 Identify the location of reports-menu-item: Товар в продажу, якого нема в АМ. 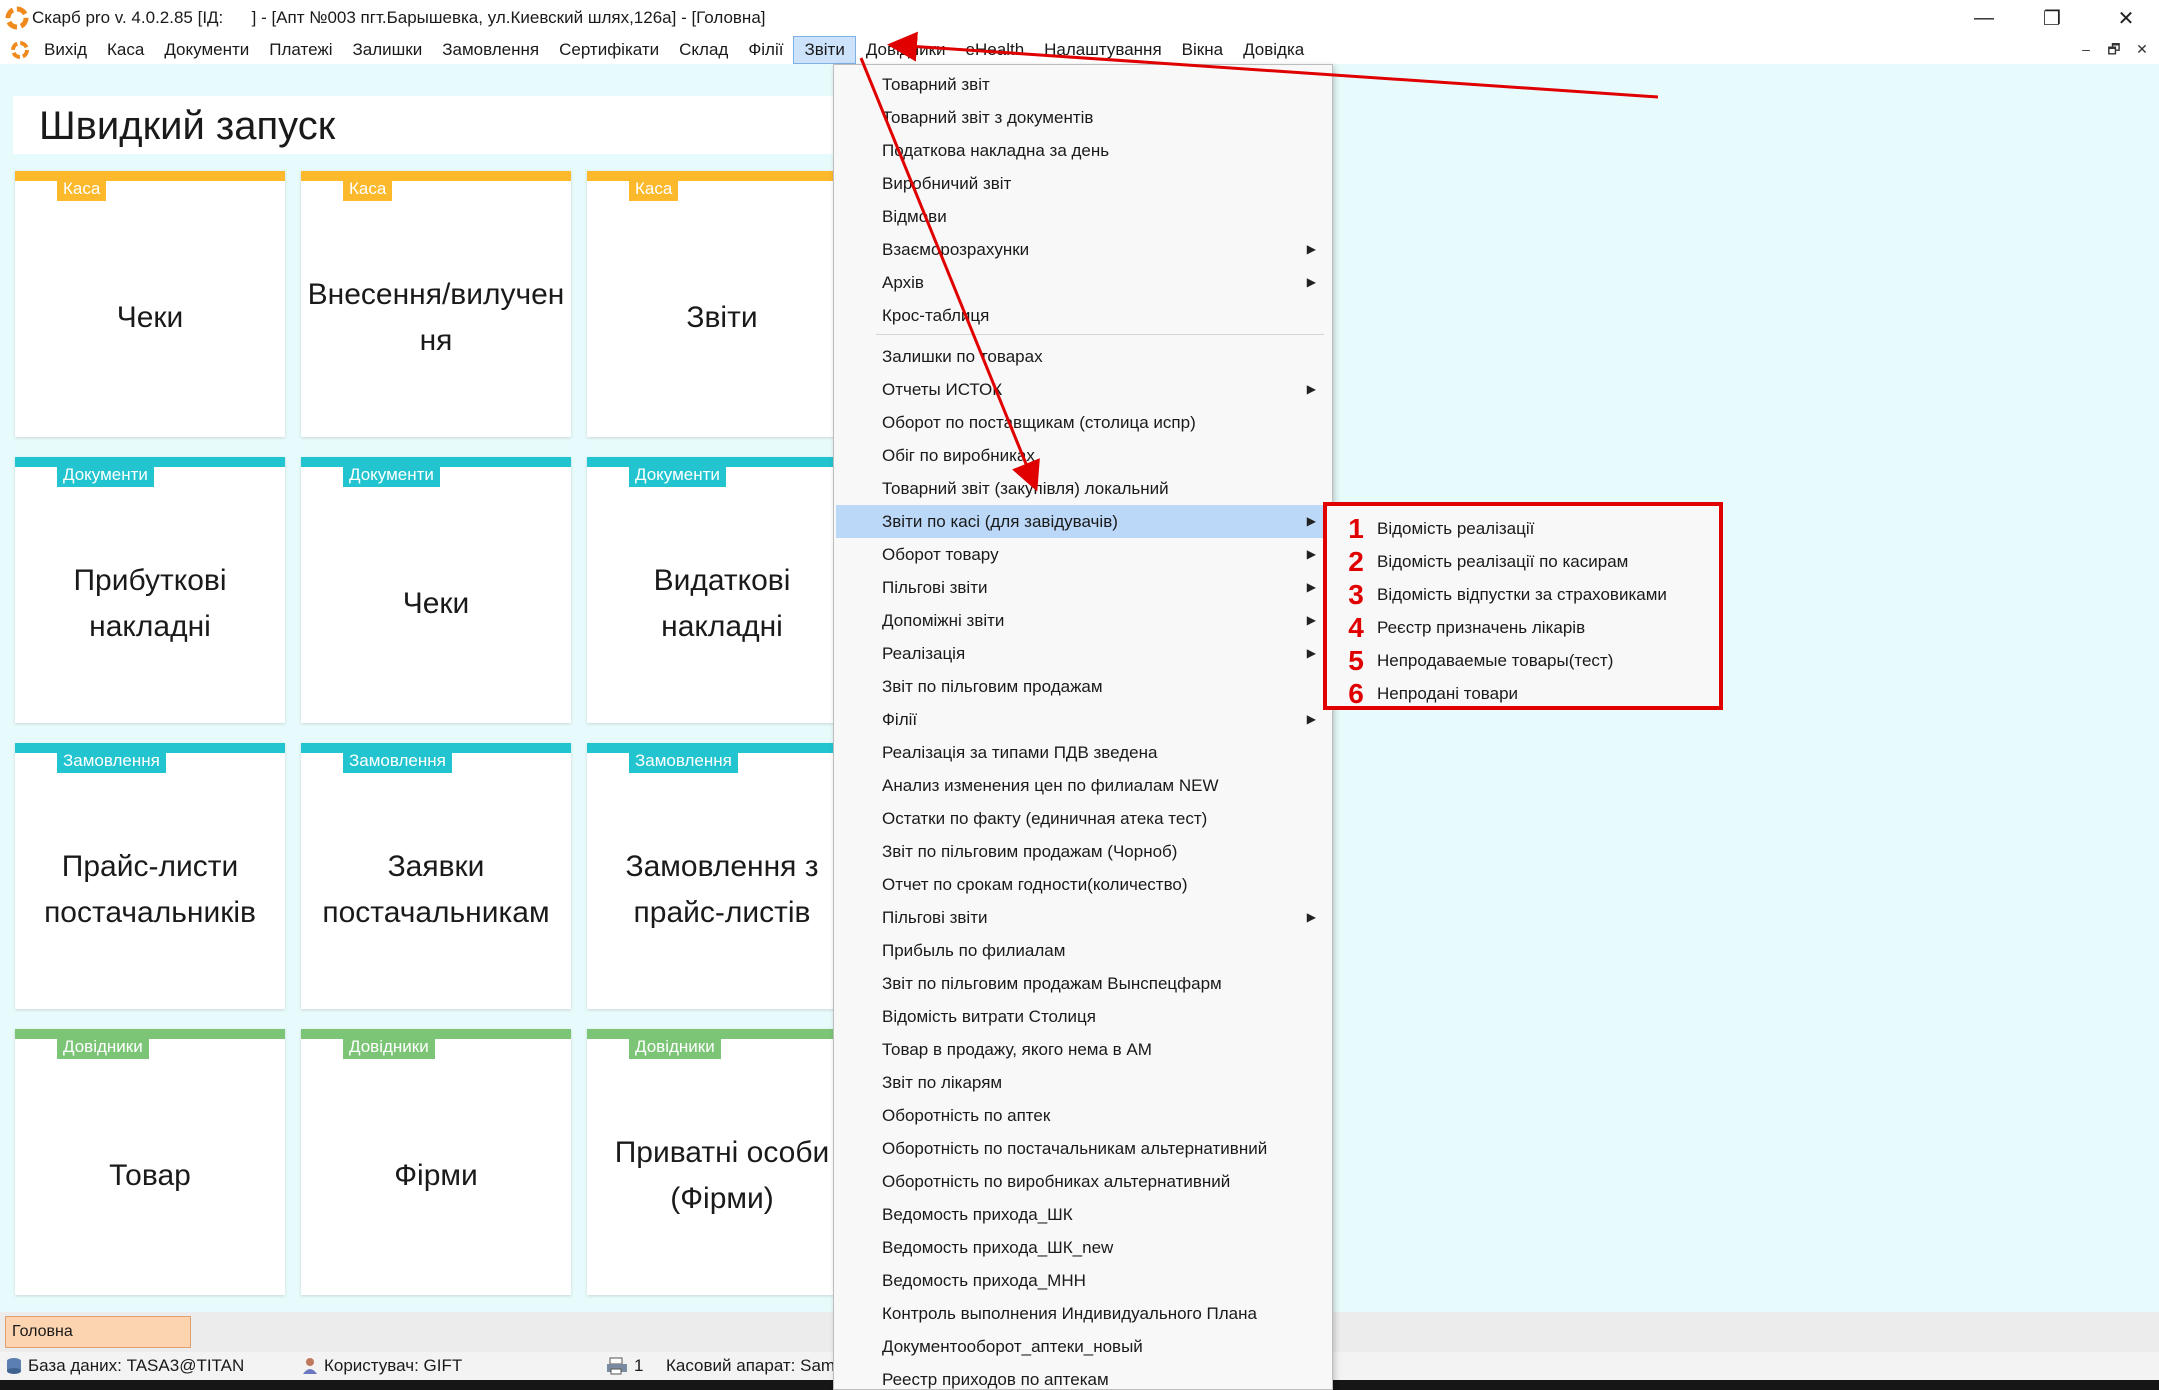
(1083, 1049).